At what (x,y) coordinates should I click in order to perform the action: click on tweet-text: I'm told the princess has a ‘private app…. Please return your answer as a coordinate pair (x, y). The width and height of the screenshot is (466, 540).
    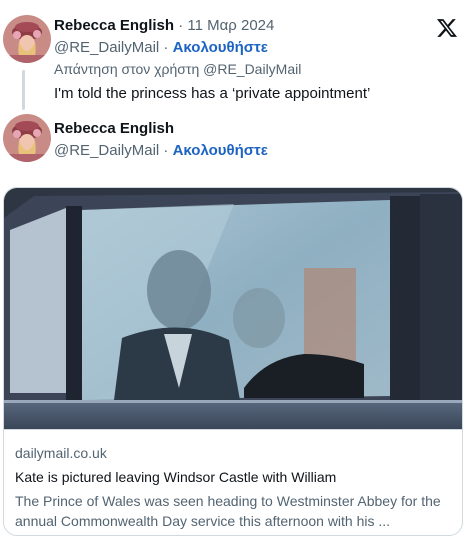
    Looking at the image, I should click on (212, 93).